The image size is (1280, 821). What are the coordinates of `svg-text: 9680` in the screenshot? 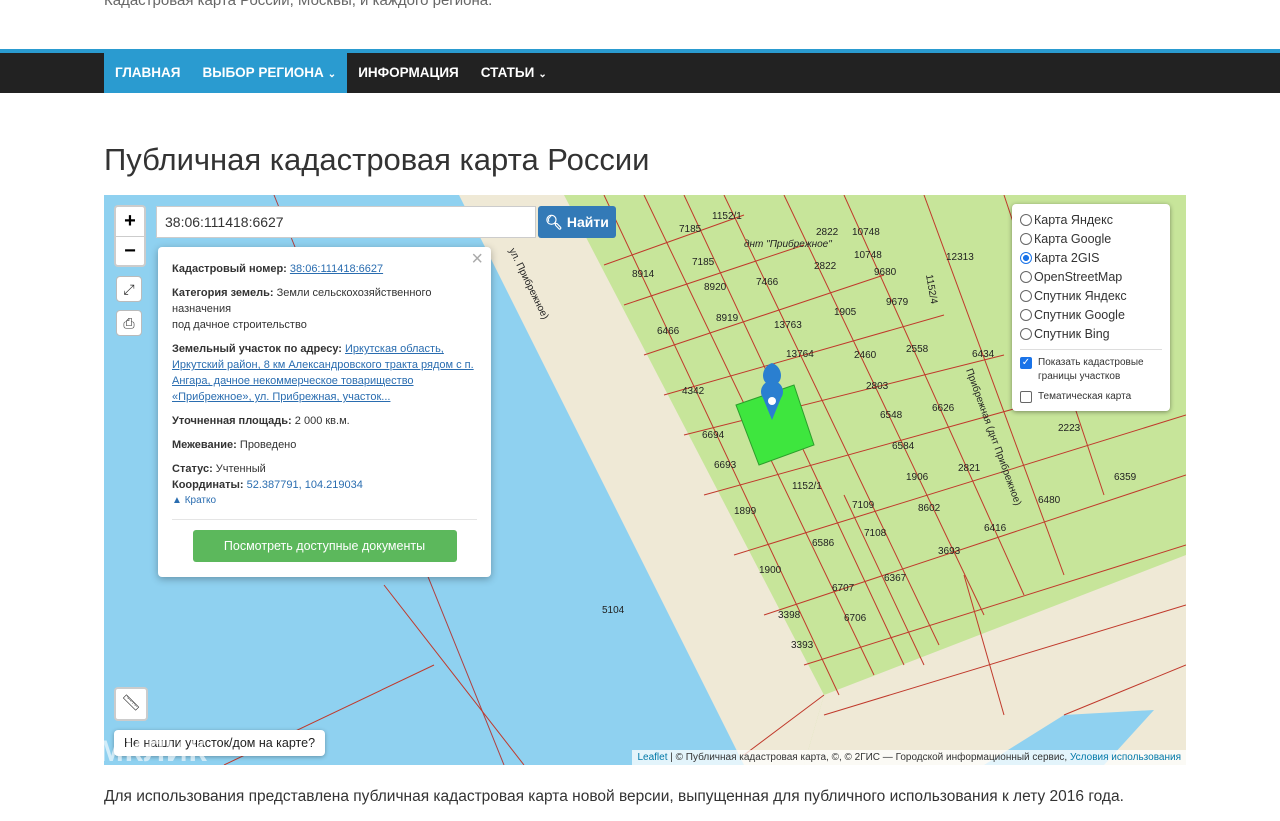 It's located at (885, 272).